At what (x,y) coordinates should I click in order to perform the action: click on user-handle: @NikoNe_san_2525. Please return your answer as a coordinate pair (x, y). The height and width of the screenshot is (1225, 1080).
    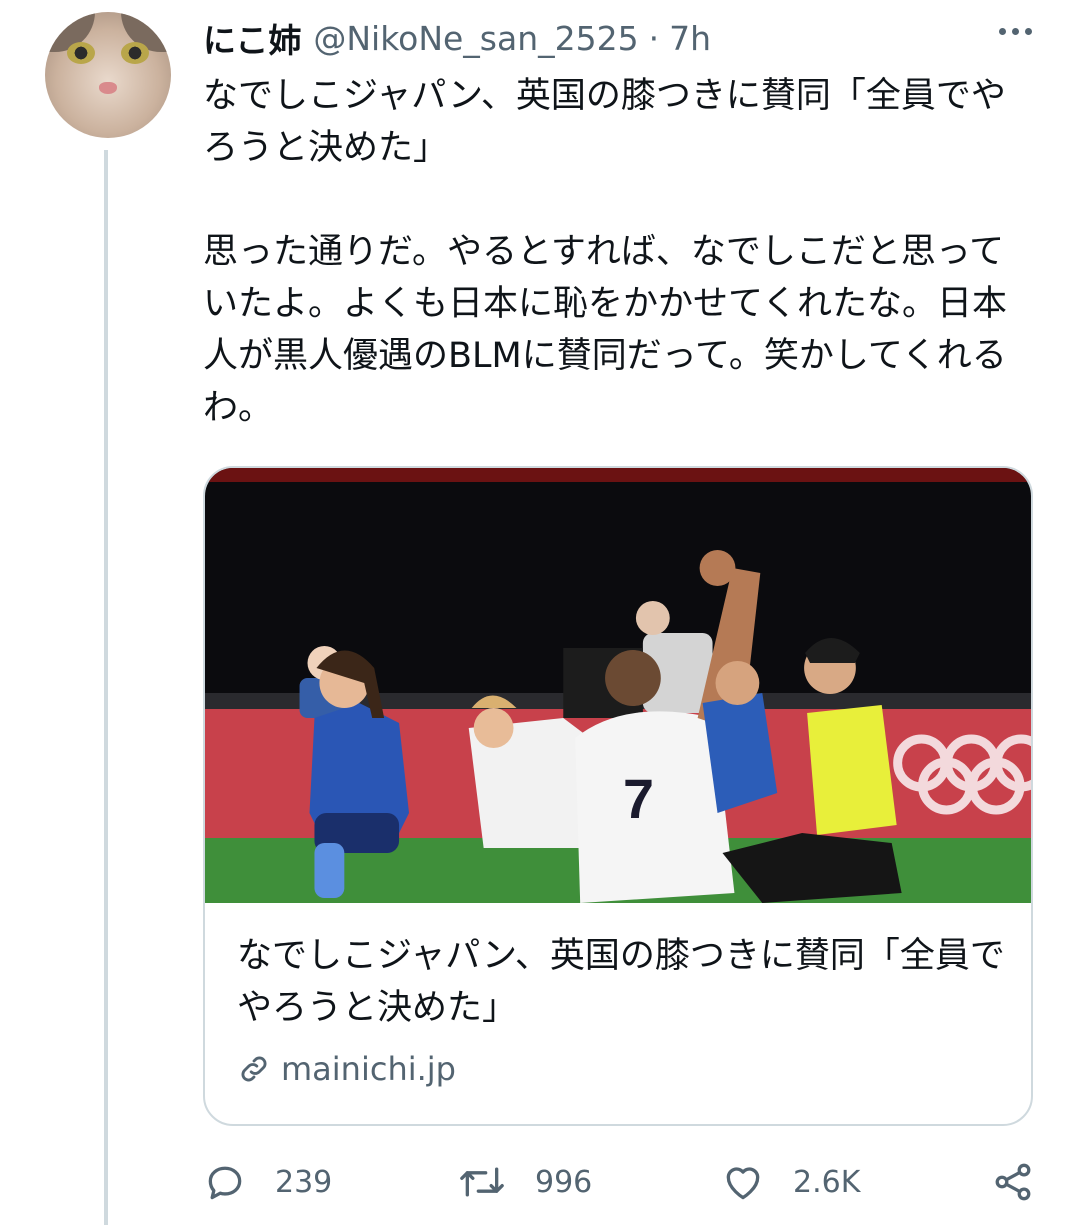
    Looking at the image, I should click on (475, 38).